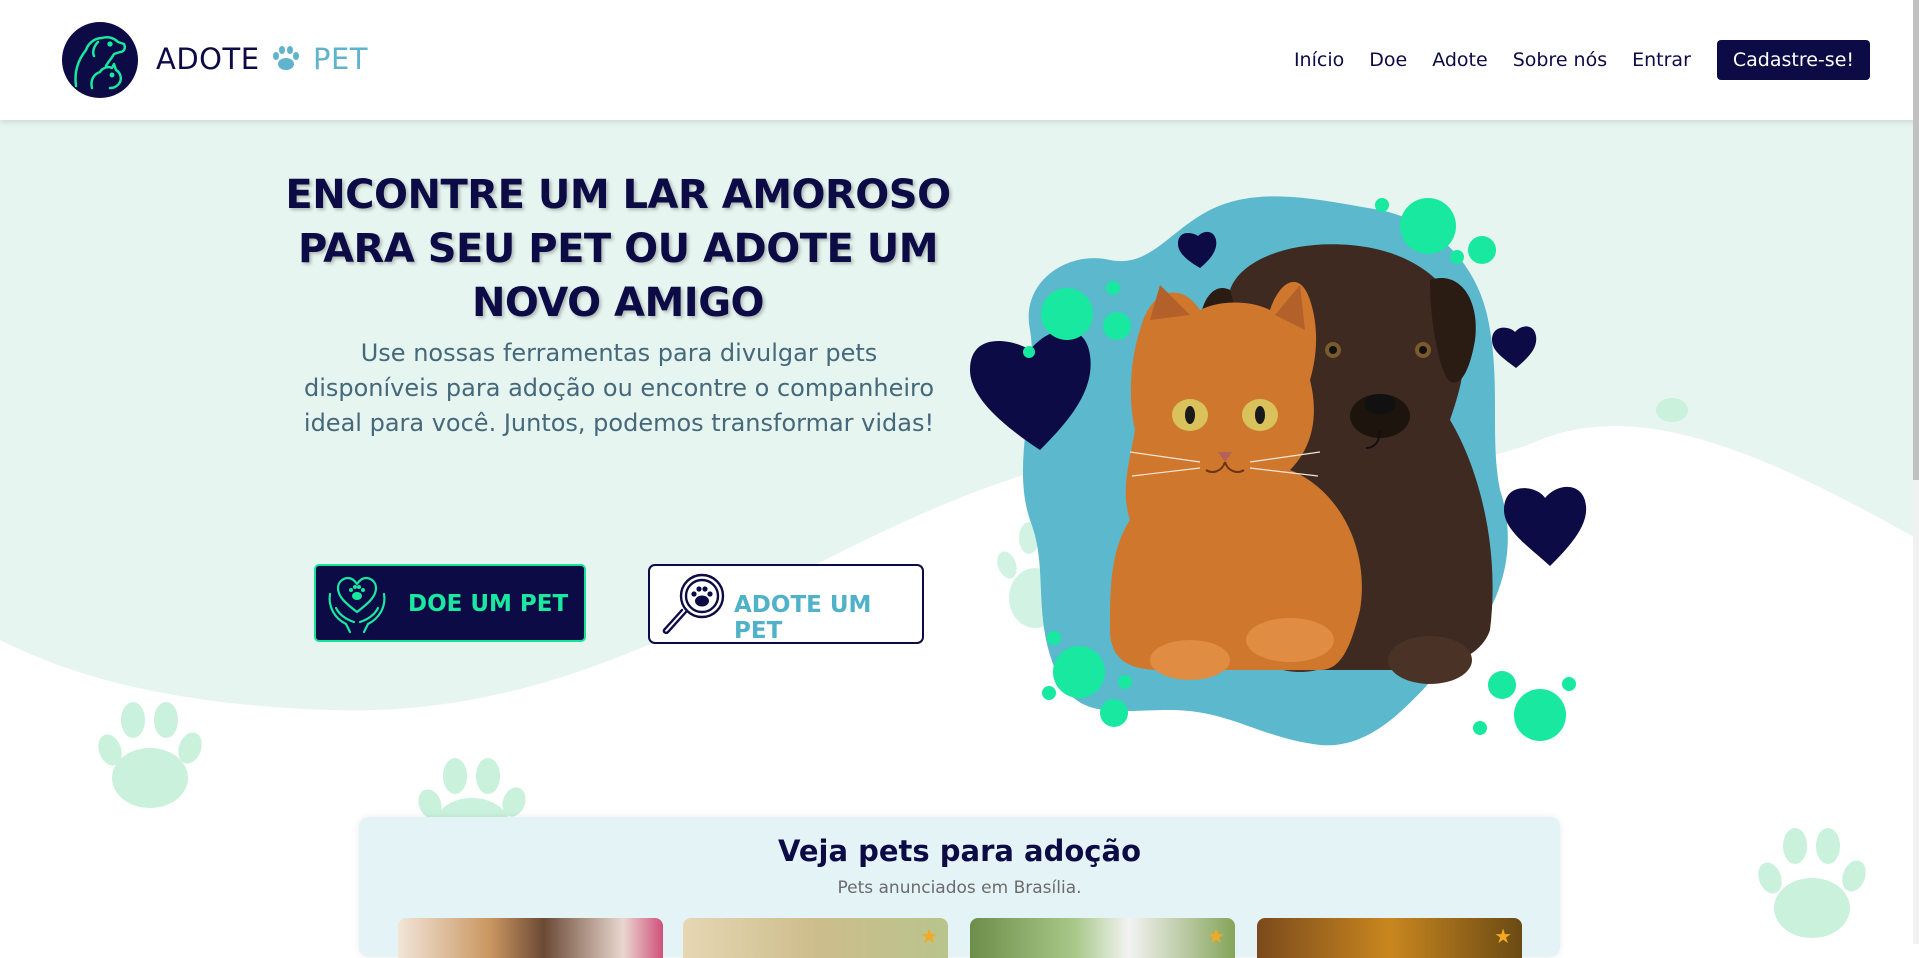 The image size is (1919, 958). Describe the element at coordinates (340, 59) in the screenshot. I see `logo-word-pet: PET` at that location.